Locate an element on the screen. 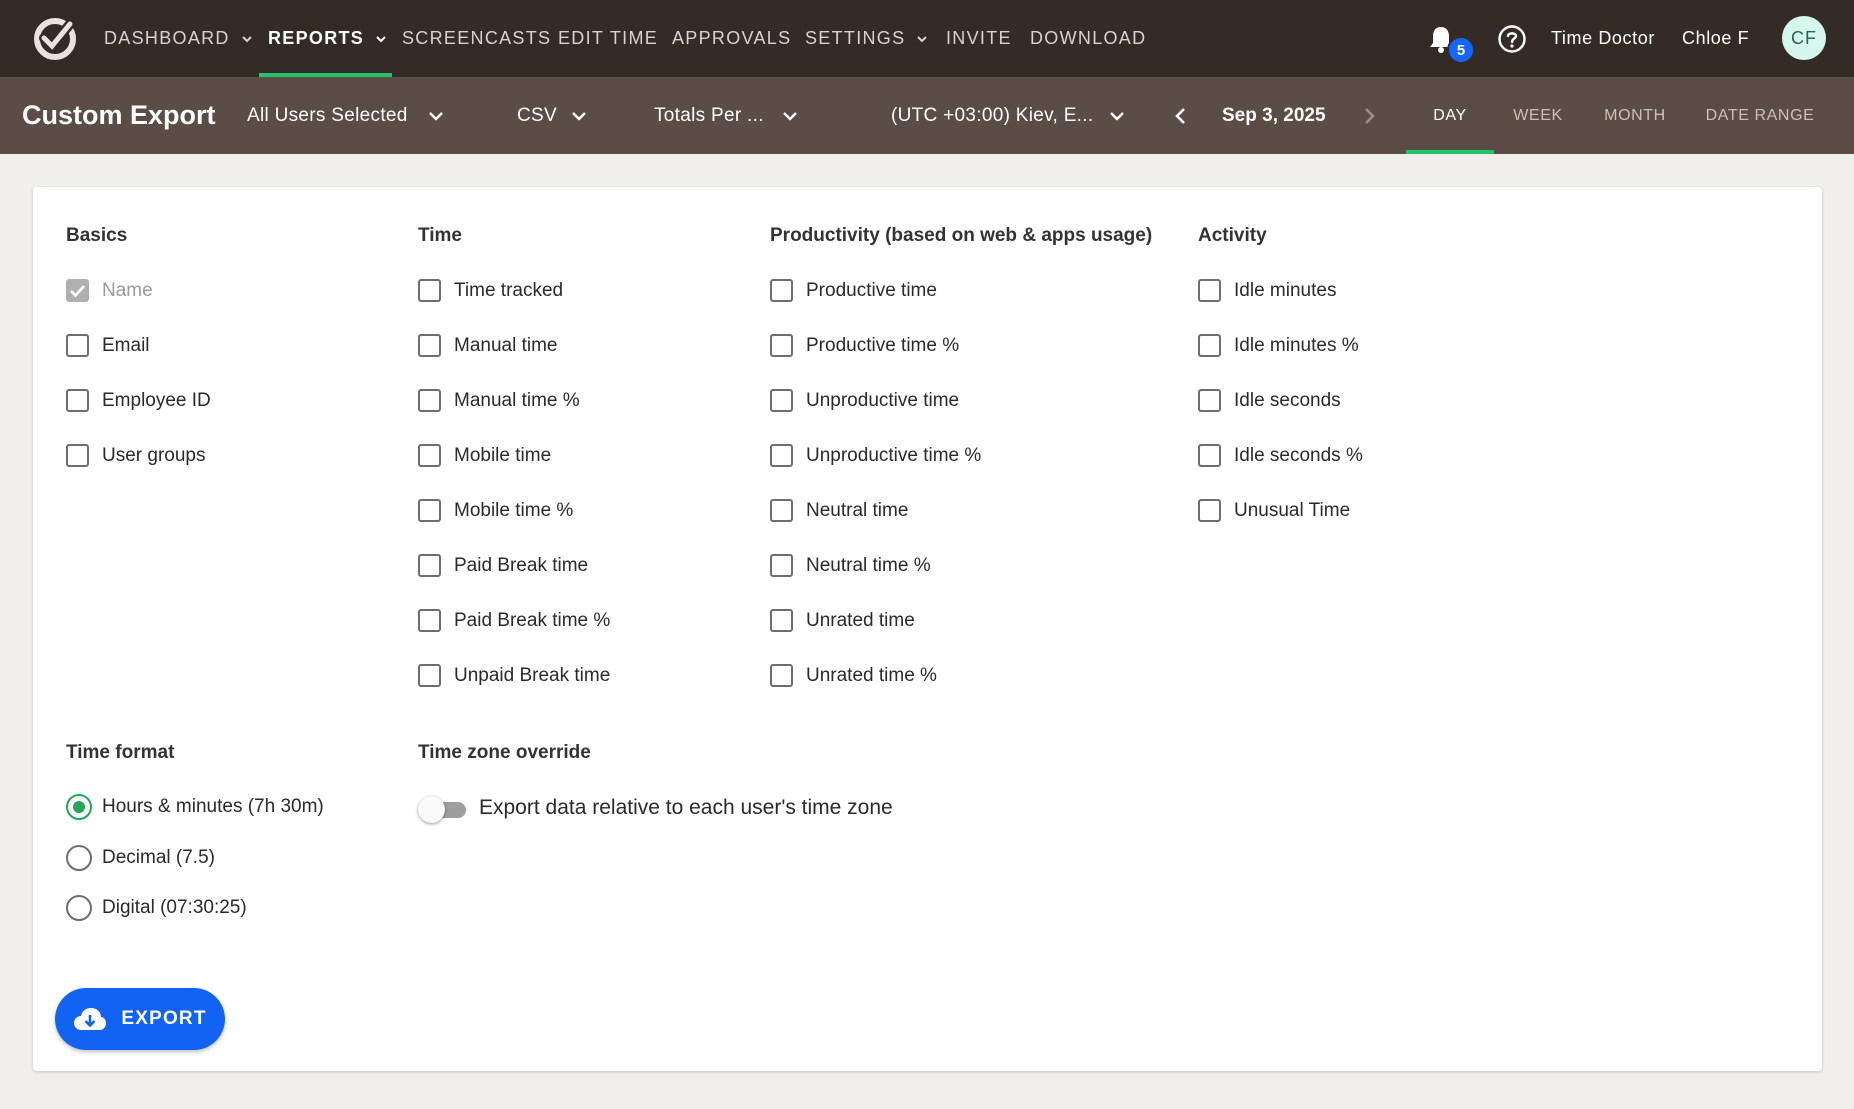  company-name: Time Doctor is located at coordinates (1603, 38).